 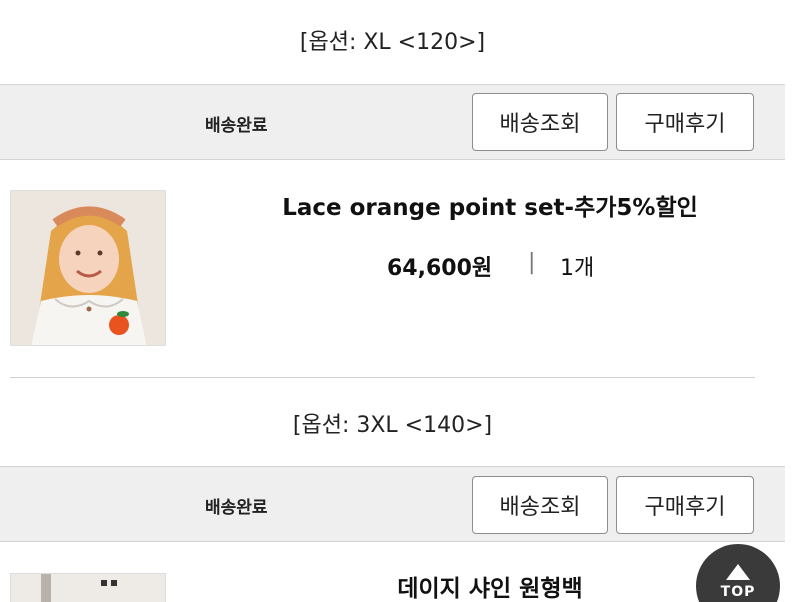 I want to click on top-button-label: TOP, so click(x=738, y=592).